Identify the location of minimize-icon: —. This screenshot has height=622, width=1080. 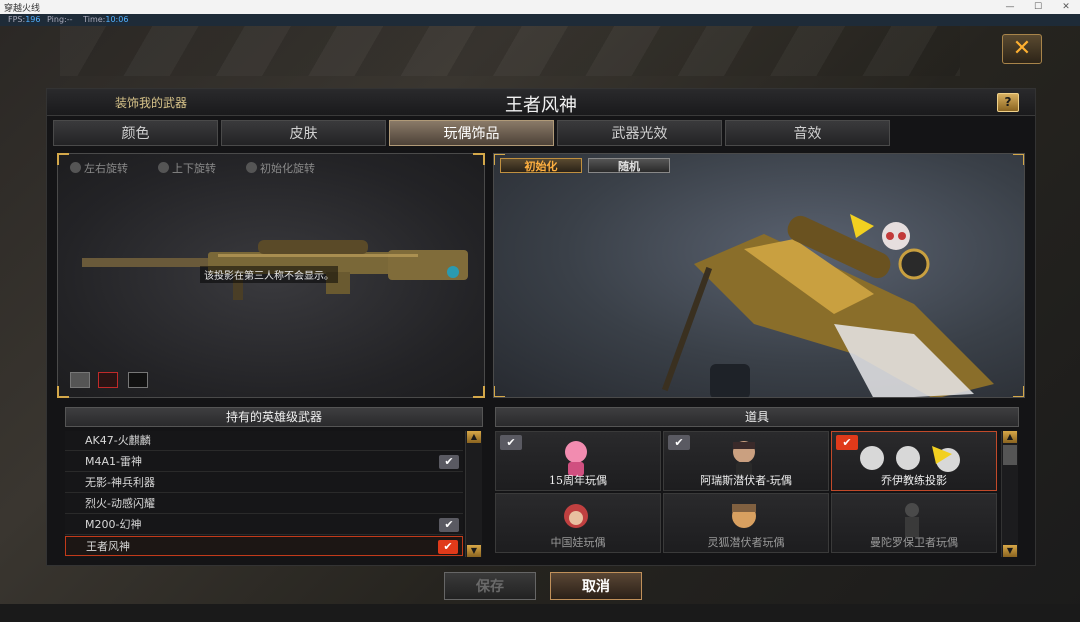
(1010, 7).